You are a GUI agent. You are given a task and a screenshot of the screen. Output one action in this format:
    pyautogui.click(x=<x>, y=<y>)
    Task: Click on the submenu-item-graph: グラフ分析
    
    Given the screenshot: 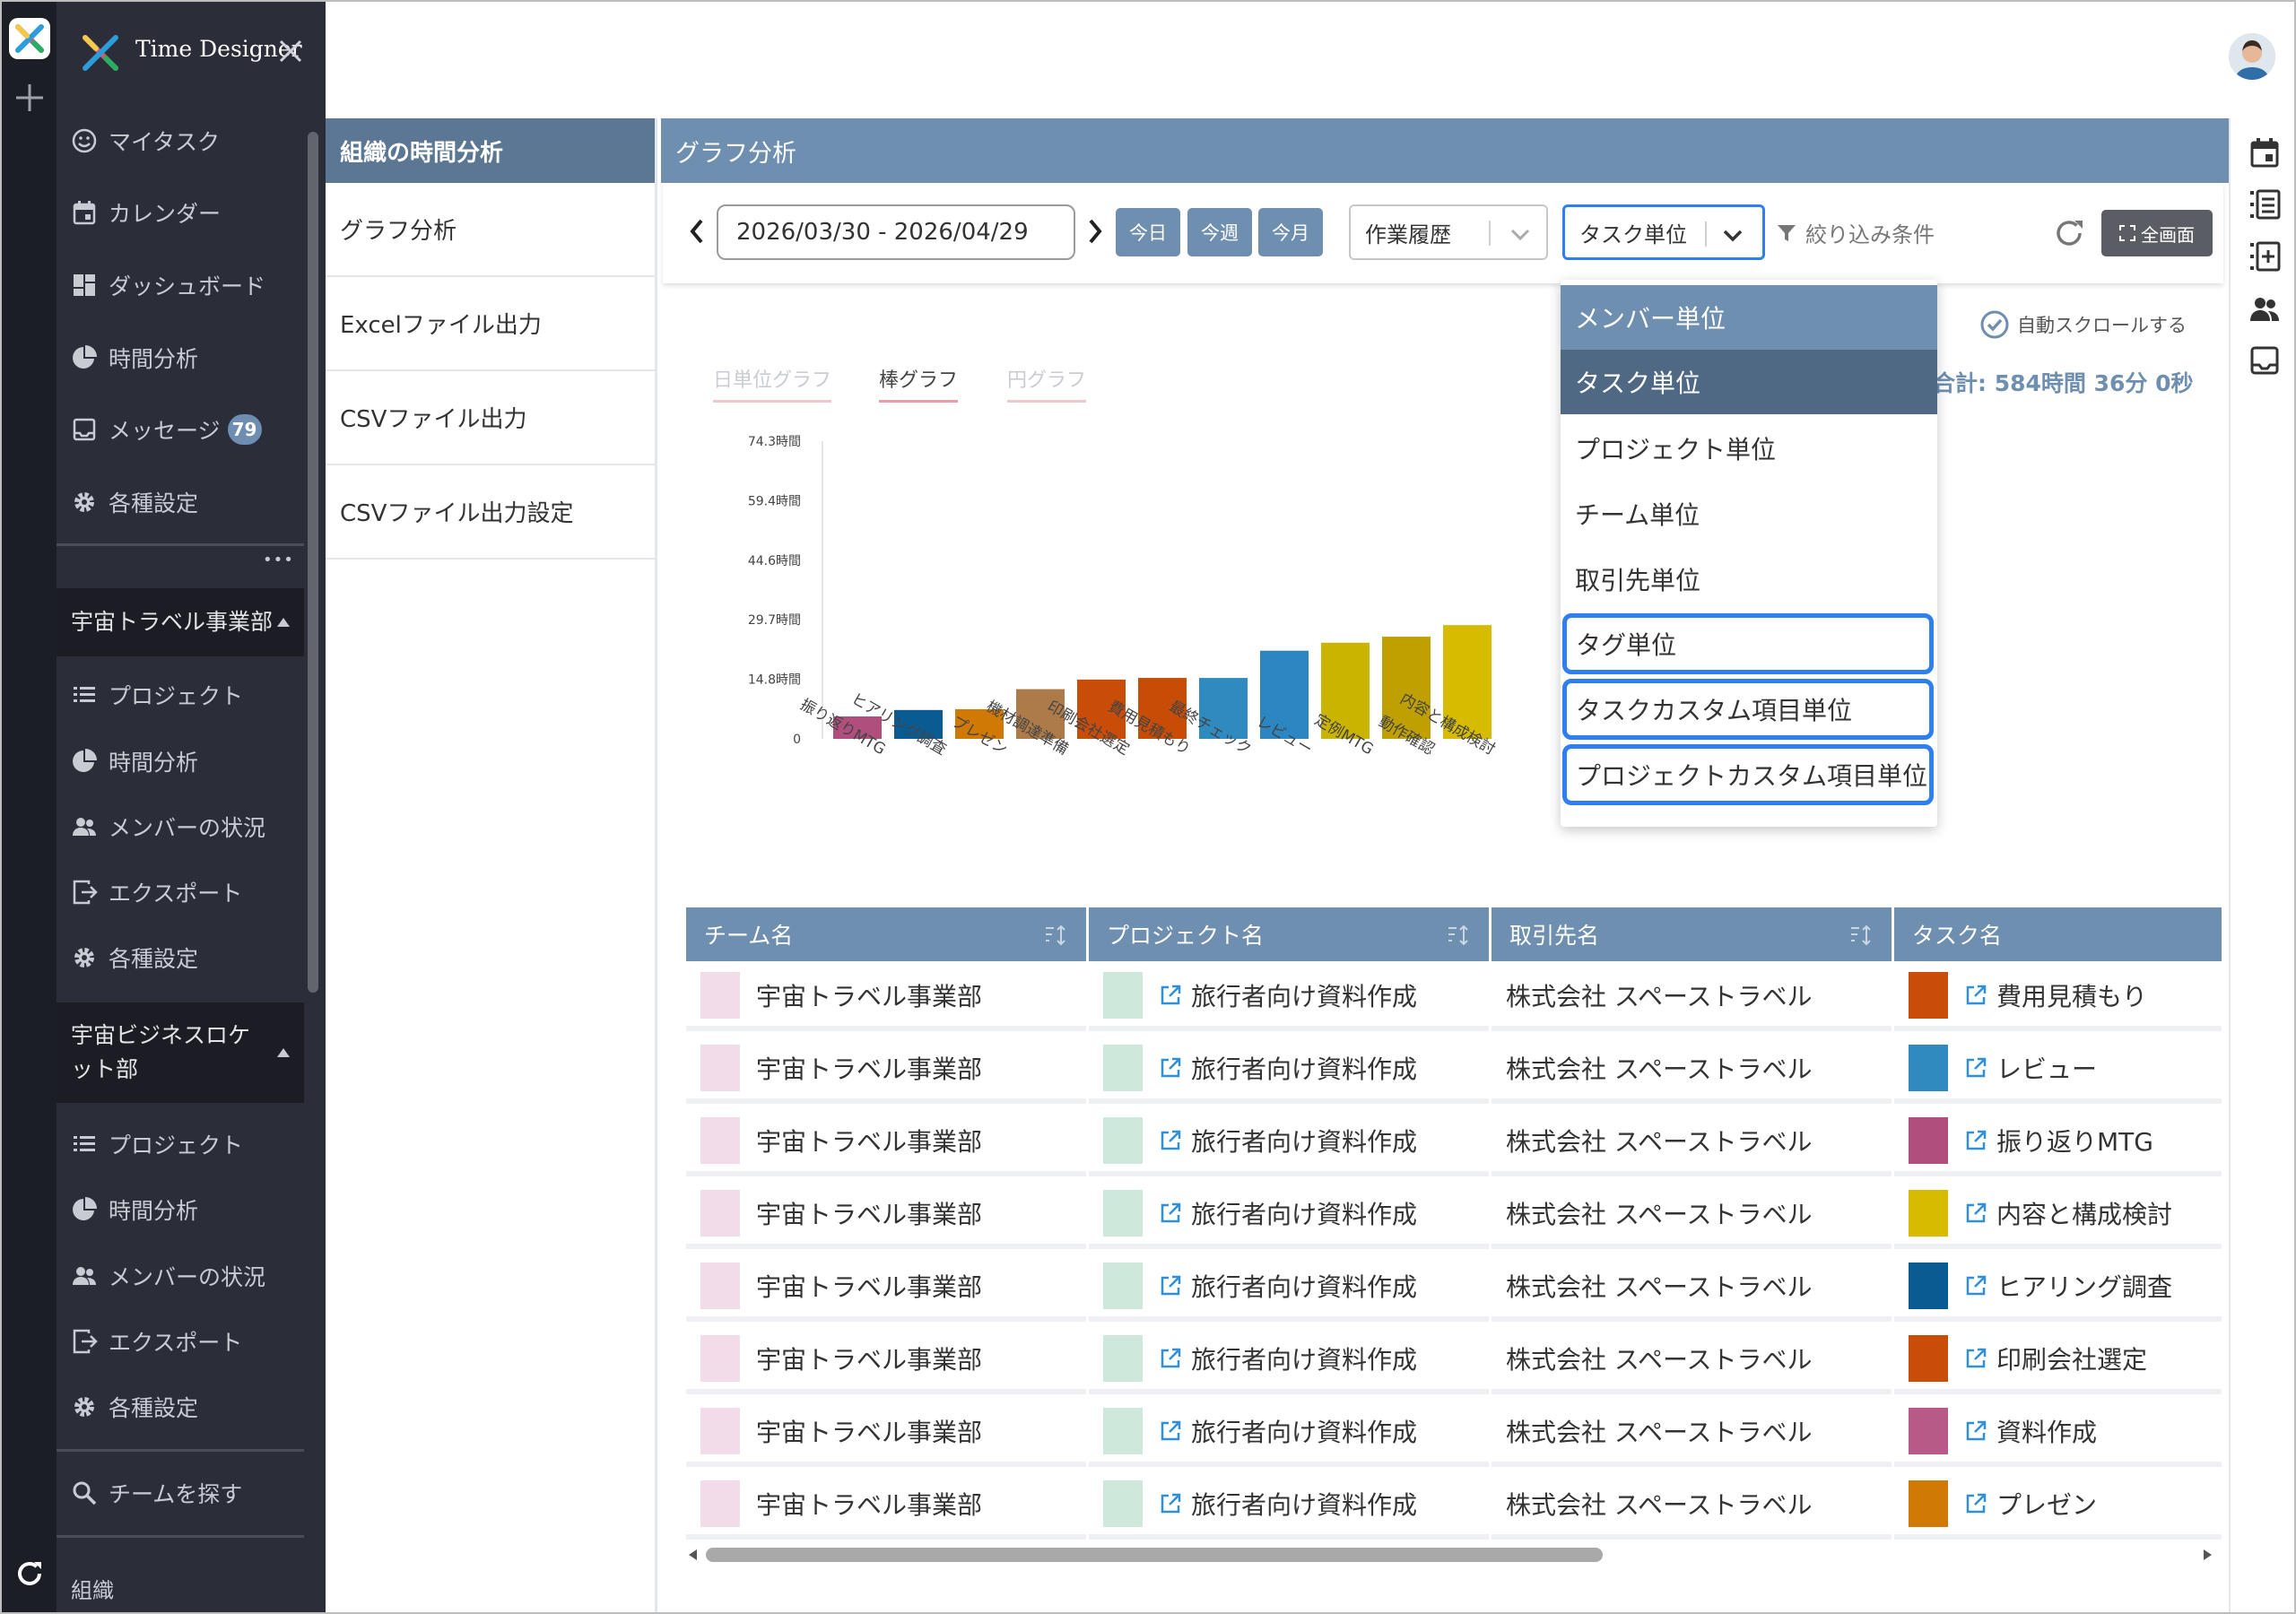 What is the action you would take?
    pyautogui.click(x=490, y=230)
    